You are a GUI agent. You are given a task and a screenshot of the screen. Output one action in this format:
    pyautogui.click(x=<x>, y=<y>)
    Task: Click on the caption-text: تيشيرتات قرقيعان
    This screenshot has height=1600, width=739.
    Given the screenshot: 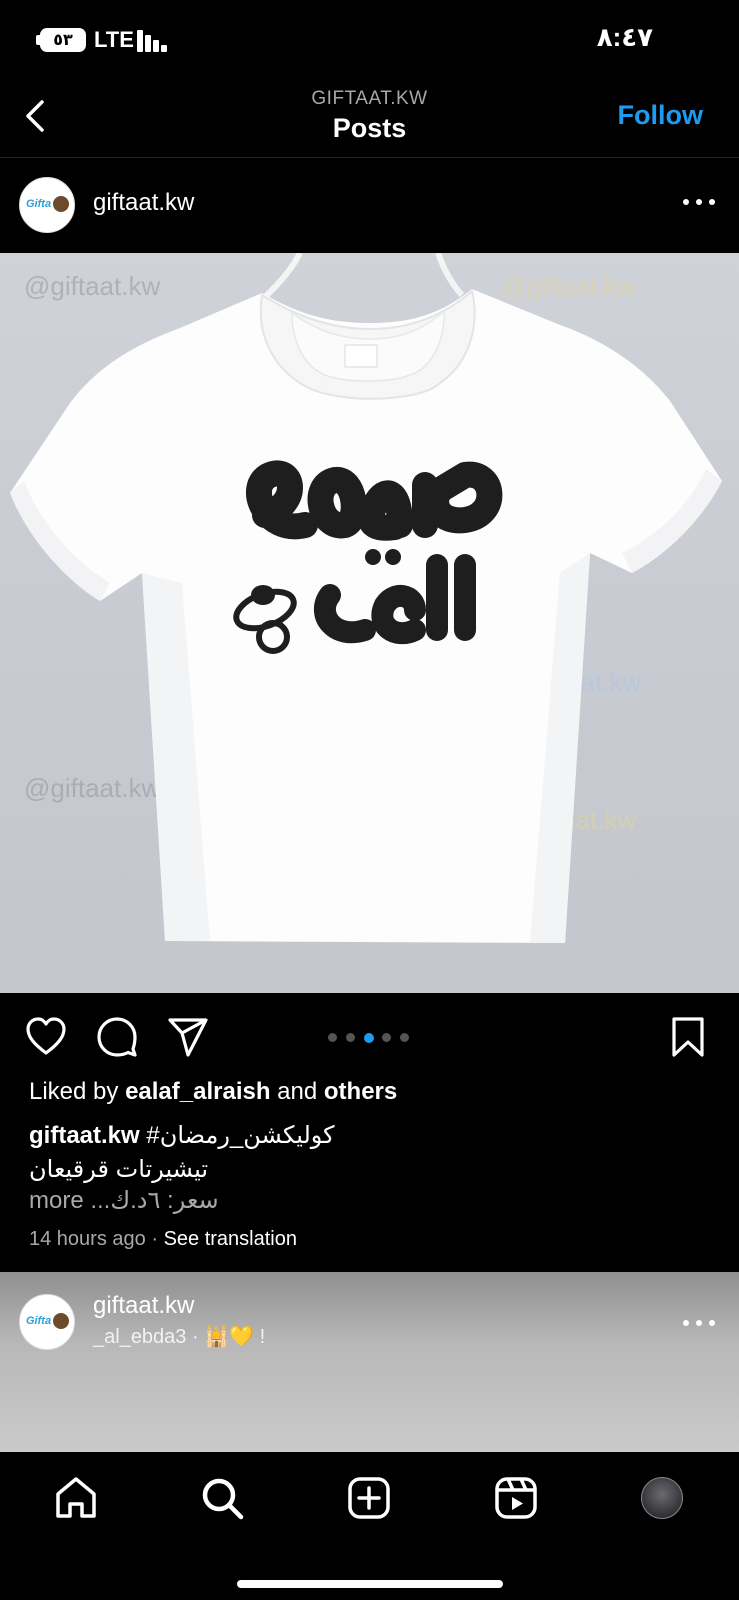 What is the action you would take?
    pyautogui.click(x=119, y=1169)
    